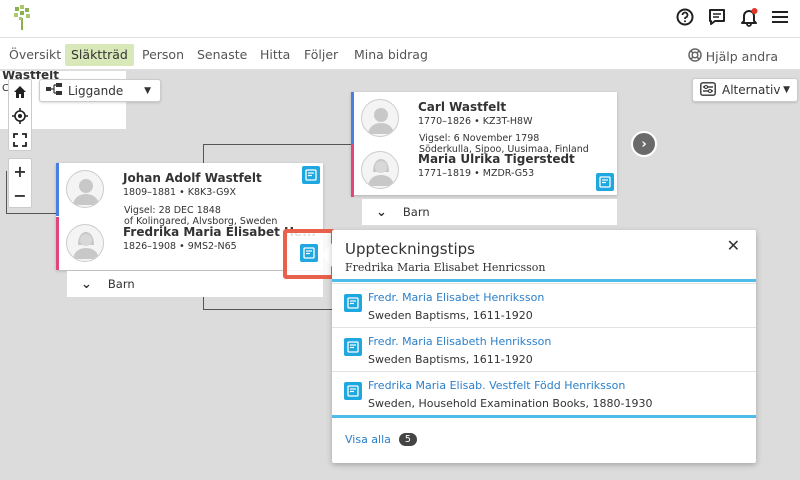 The width and height of the screenshot is (800, 480). Describe the element at coordinates (496, 159) in the screenshot. I see `person-name: Maria Ulrika Tigerstedt` at that location.